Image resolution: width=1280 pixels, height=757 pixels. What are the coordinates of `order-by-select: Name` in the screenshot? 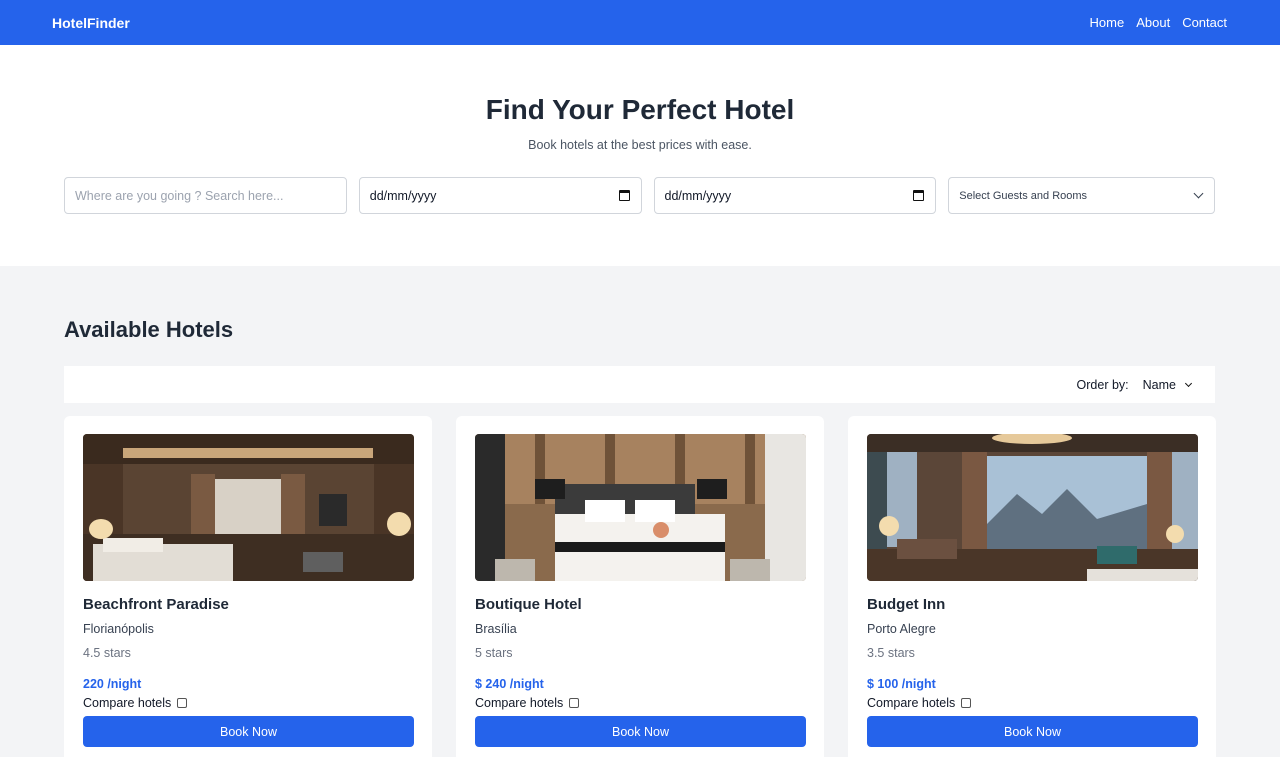 It's located at (1168, 385).